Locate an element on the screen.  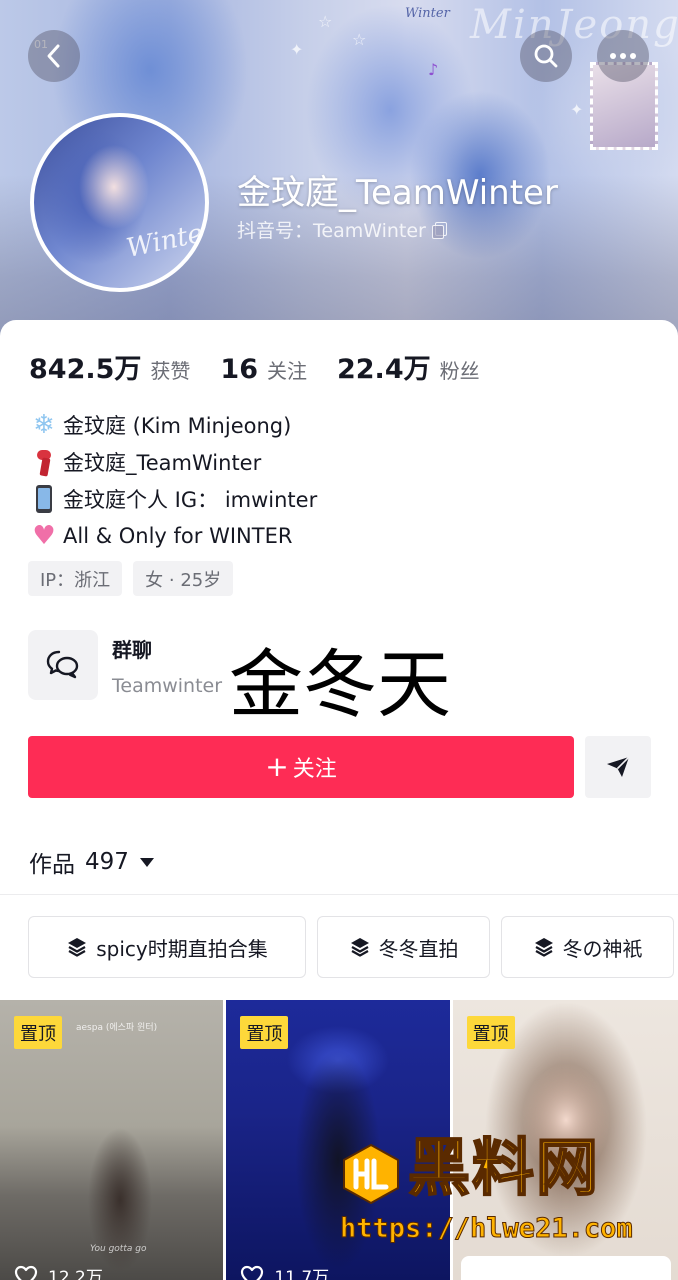
like-count-text: 12.2万 is located at coordinates (75, 1274).